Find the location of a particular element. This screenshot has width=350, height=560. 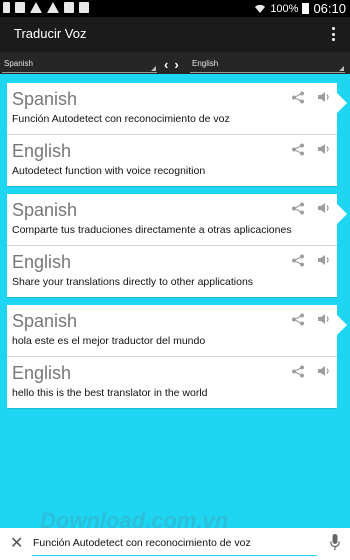

usb-icon is located at coordinates (6, 7).